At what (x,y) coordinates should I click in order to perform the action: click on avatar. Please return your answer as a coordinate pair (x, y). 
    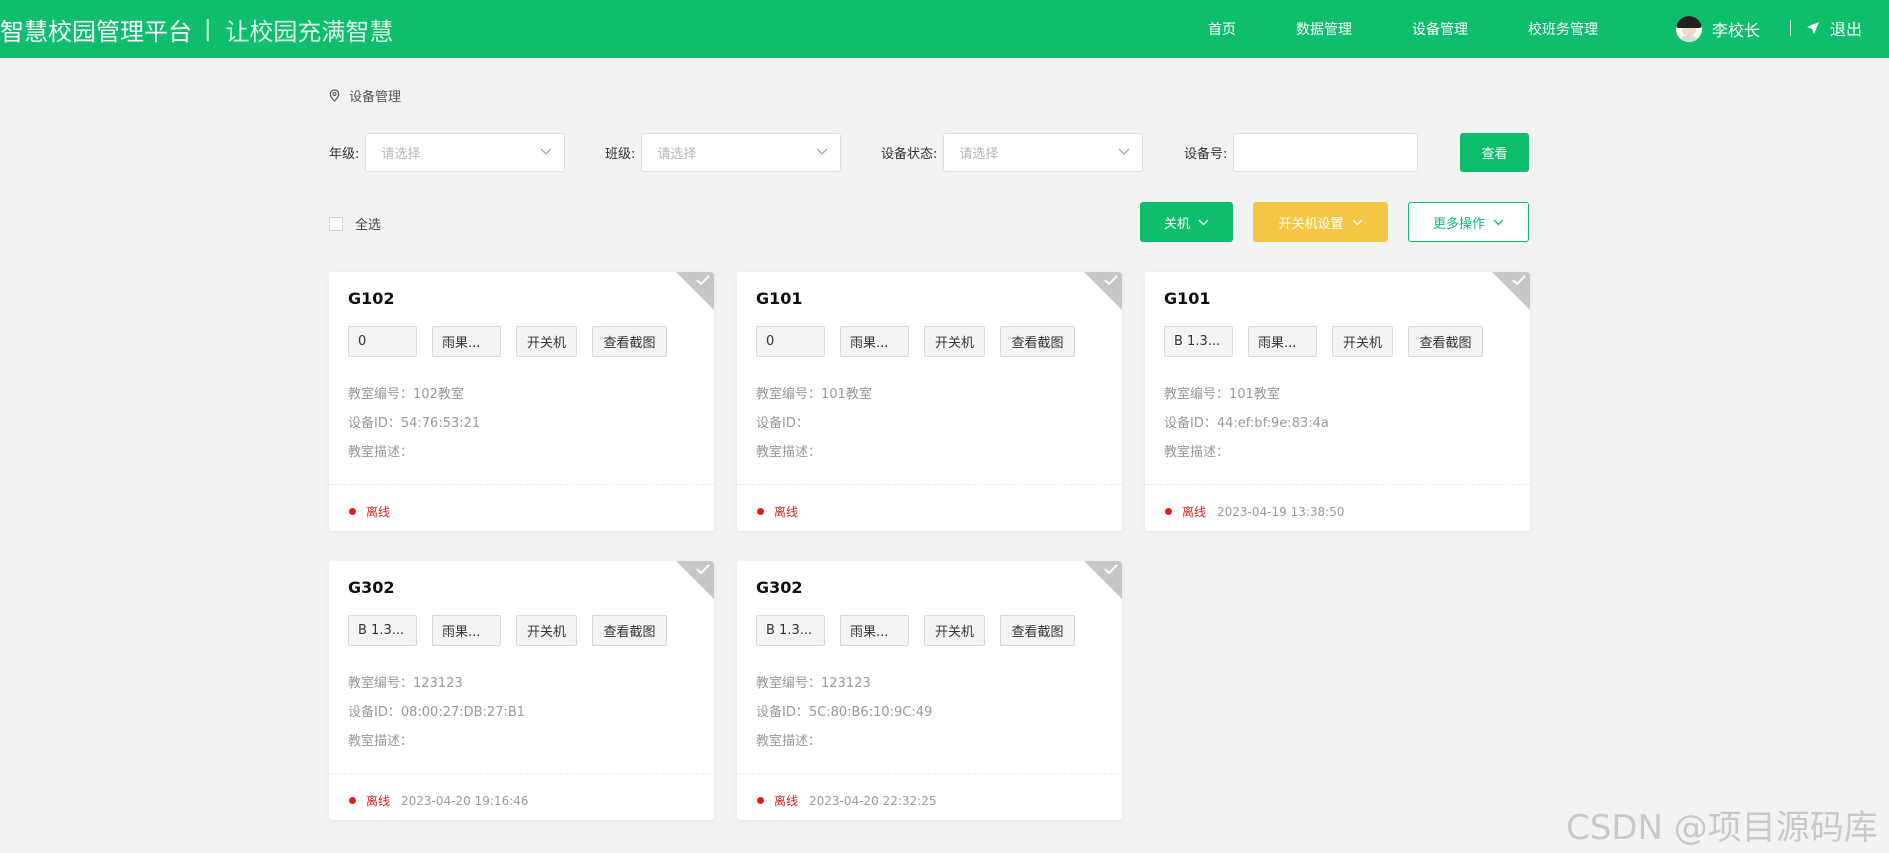
    Looking at the image, I should click on (1689, 29).